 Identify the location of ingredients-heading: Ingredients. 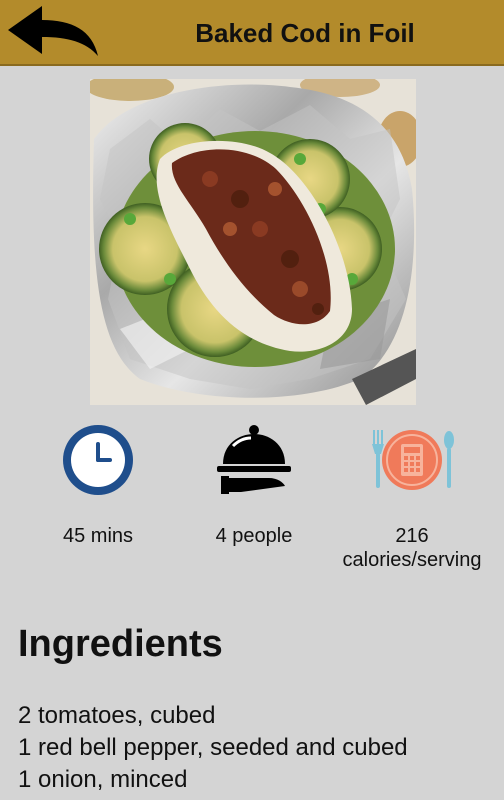
(120, 644).